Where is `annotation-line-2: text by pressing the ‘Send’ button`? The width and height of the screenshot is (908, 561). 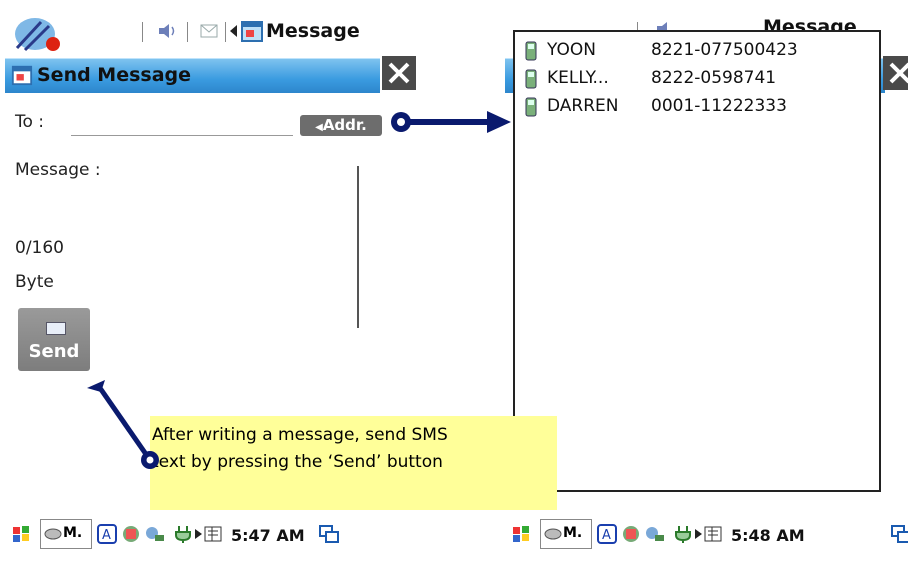
annotation-line-2: text by pressing the ‘Send’ button is located at coordinates (297, 462).